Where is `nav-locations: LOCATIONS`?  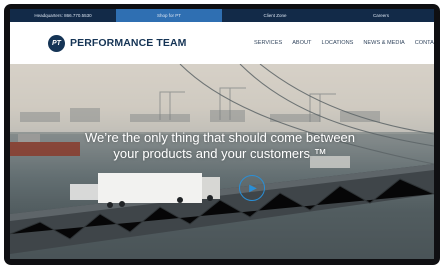 nav-locations: LOCATIONS is located at coordinates (337, 43).